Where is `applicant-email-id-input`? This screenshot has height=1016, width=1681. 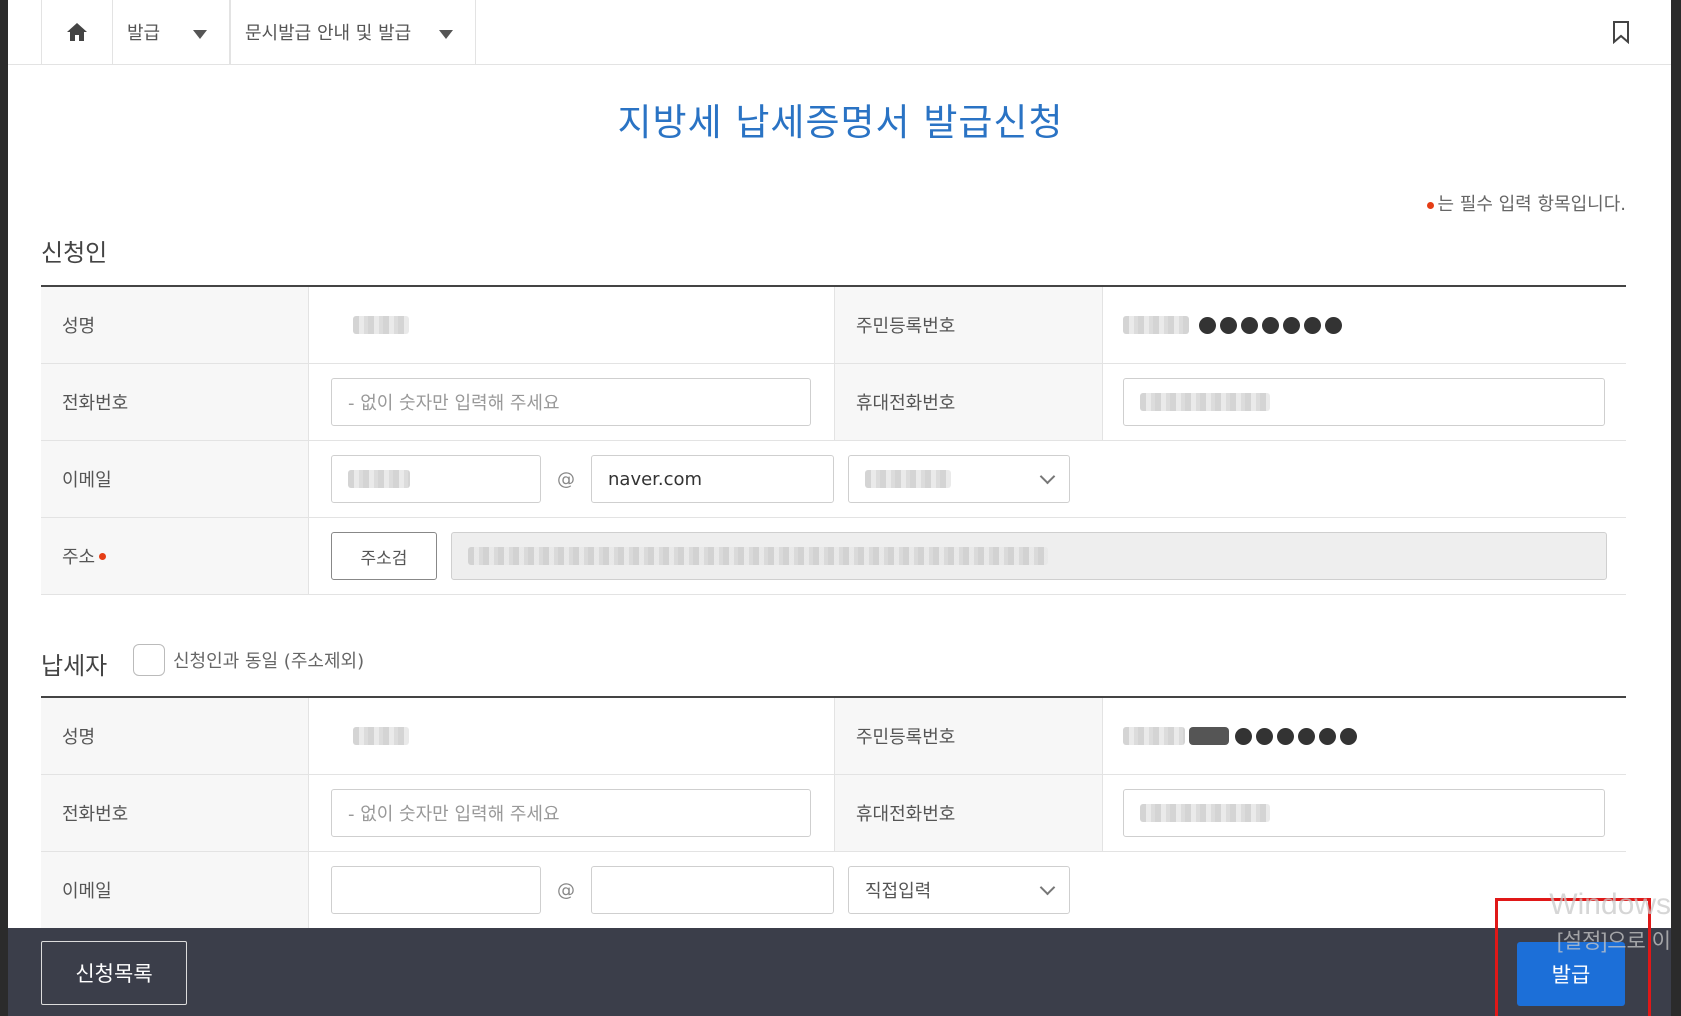
applicant-email-id-input is located at coordinates (436, 479).